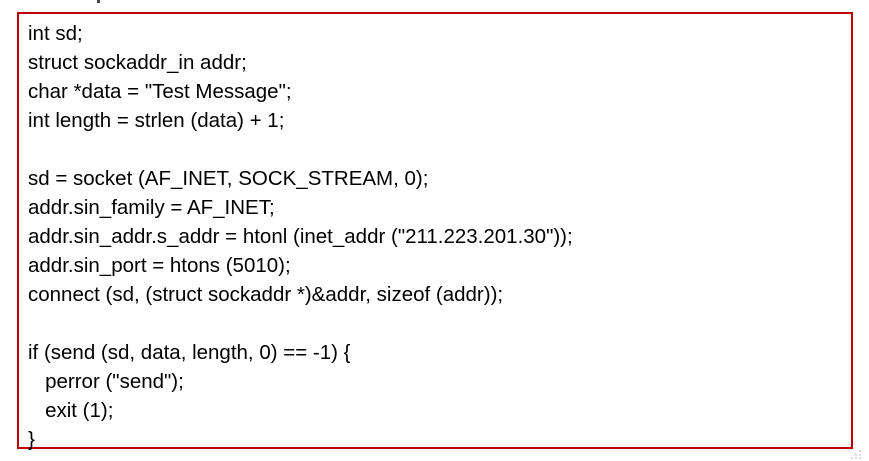 This screenshot has width=869, height=461. I want to click on code-line-14: exit (1);, so click(71, 410).